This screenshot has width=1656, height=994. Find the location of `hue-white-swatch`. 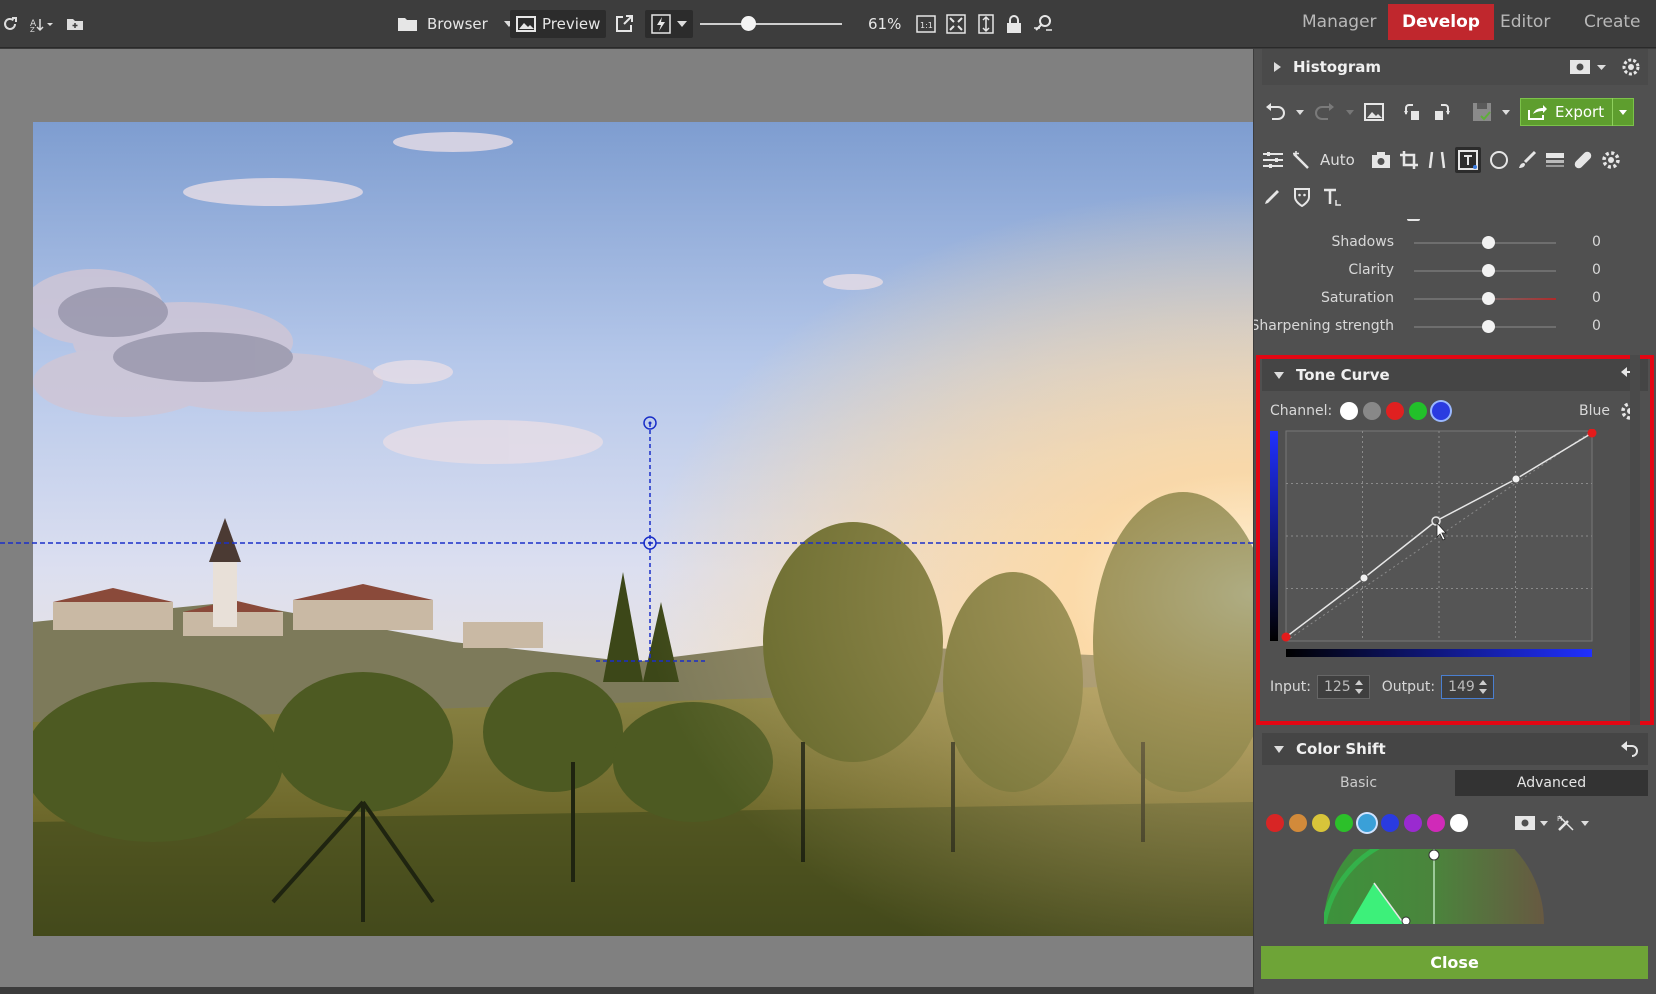

hue-white-swatch is located at coordinates (1459, 823).